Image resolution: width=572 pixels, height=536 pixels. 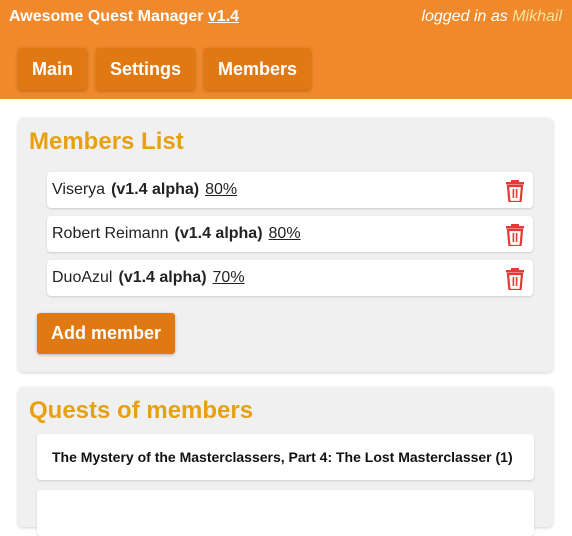 I want to click on nav-settings-button: Settings, so click(x=146, y=69).